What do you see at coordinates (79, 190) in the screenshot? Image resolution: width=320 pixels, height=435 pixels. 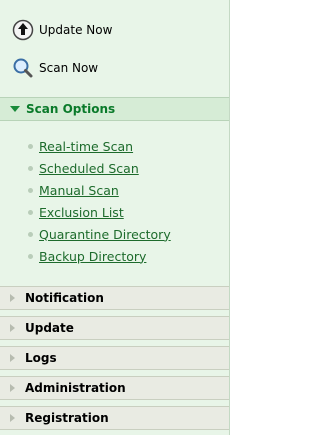 I see `link-label: Manual Scan` at bounding box center [79, 190].